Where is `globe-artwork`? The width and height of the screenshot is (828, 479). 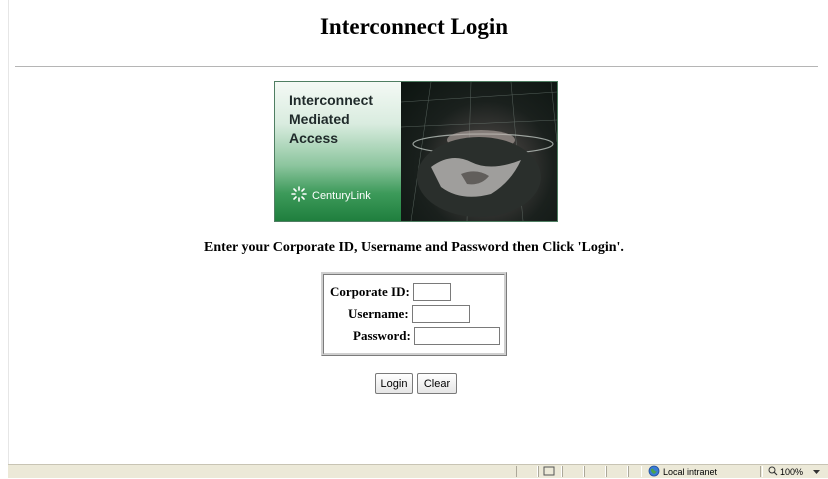
globe-artwork is located at coordinates (479, 151).